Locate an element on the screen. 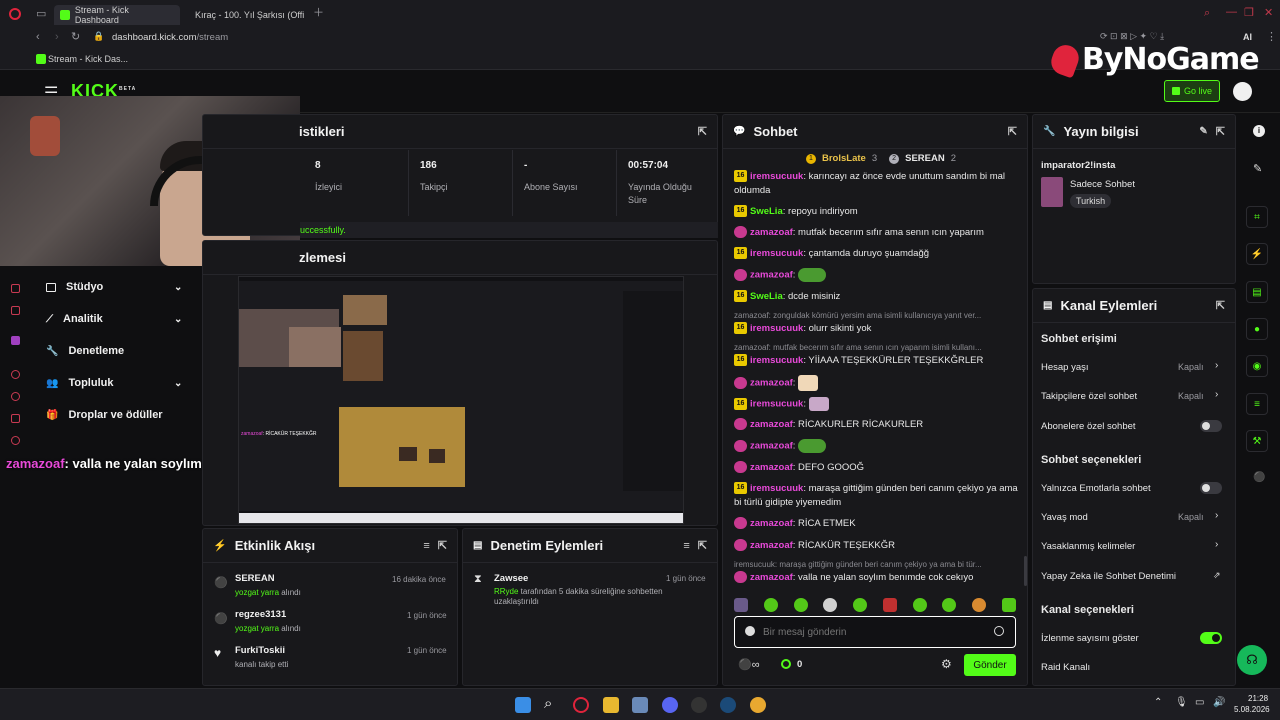  search-icon: ⌕ is located at coordinates (548, 703).